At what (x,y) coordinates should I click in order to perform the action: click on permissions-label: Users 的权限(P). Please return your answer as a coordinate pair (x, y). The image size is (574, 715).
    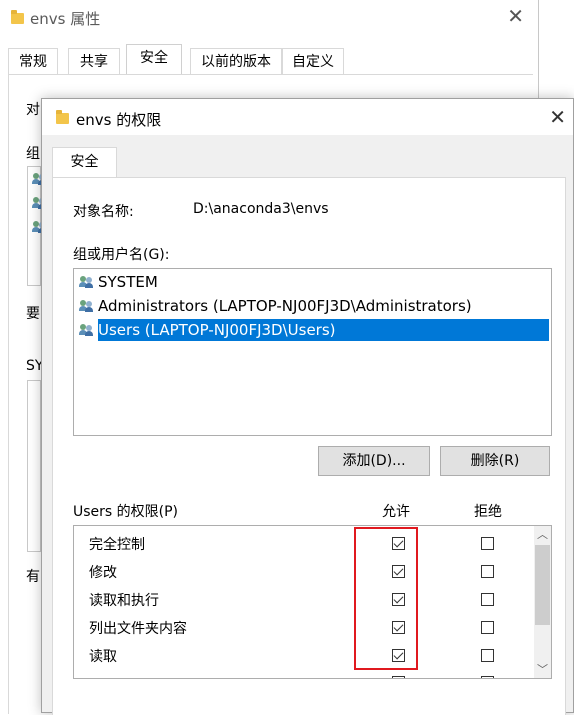
    Looking at the image, I should click on (126, 512).